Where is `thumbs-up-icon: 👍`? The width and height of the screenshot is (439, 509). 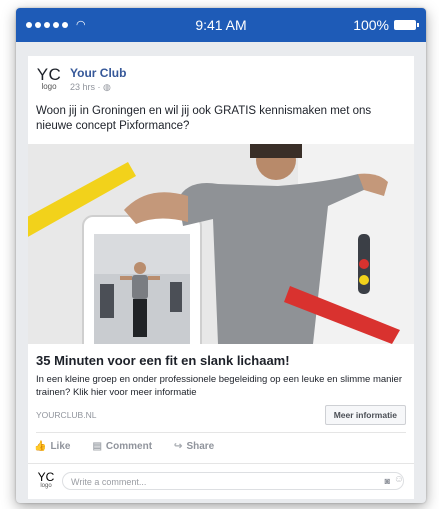 thumbs-up-icon: 👍 is located at coordinates (40, 446).